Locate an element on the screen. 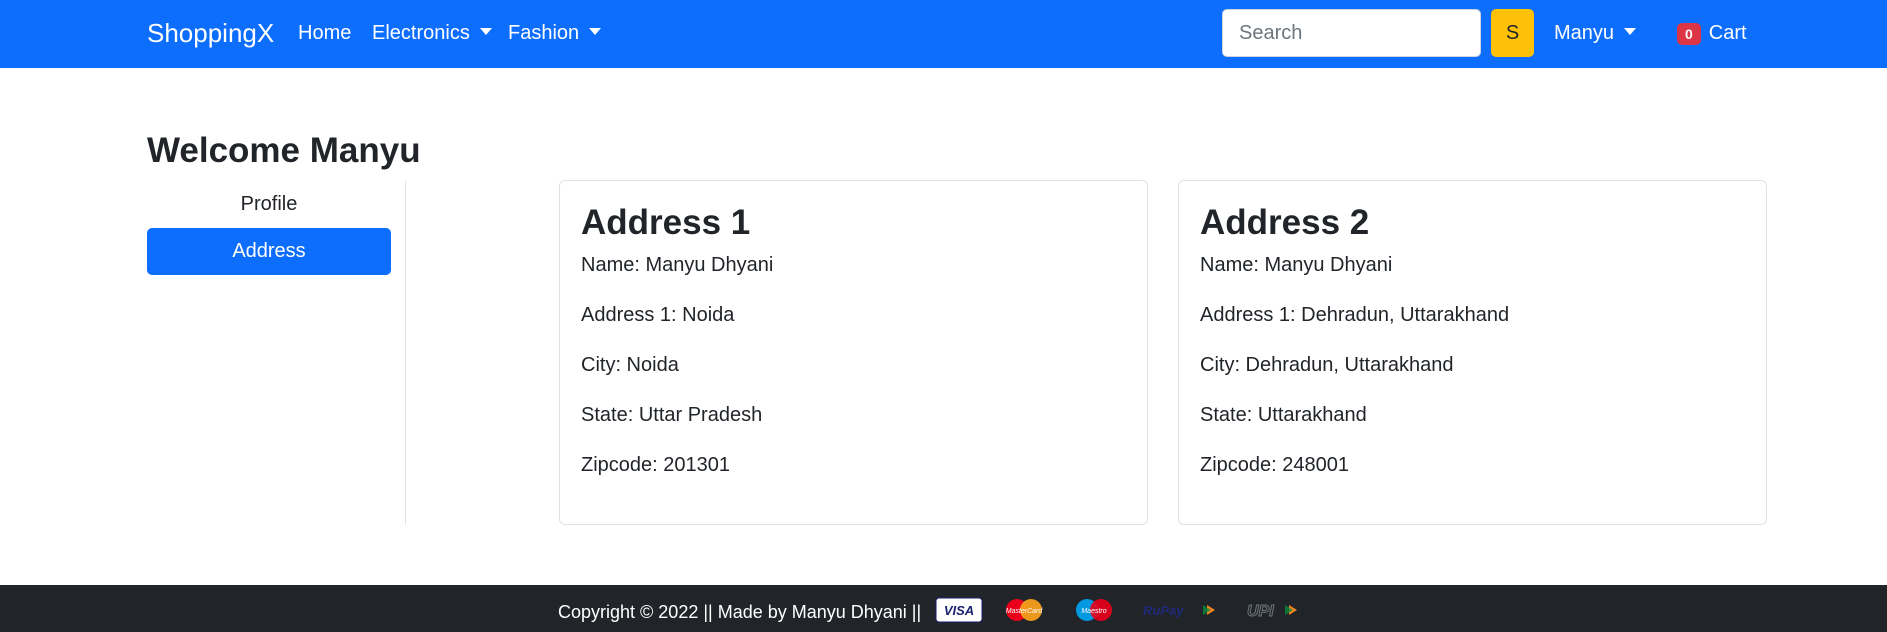 The image size is (1887, 632). nav-fashion-label: Fashion is located at coordinates (544, 33).